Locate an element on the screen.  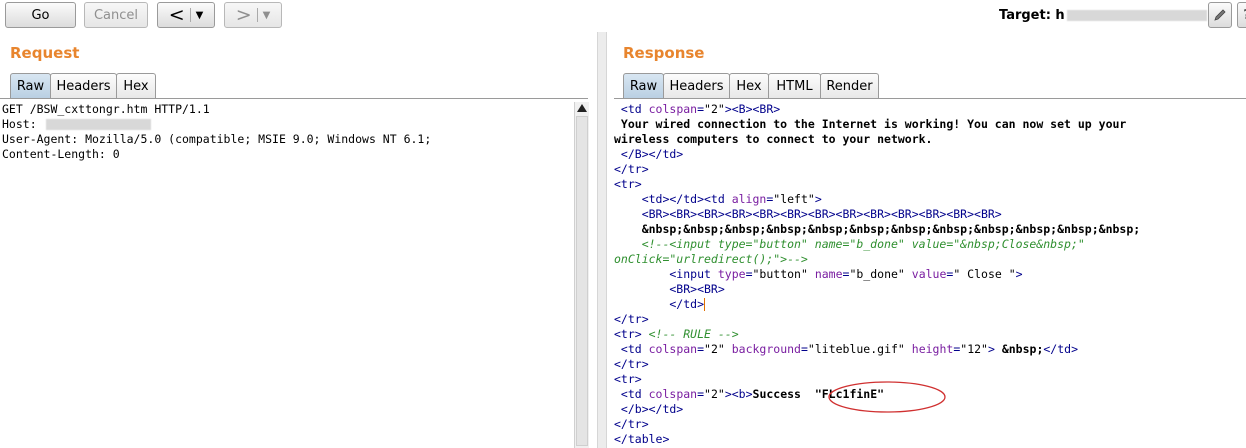
code-token: "left" is located at coordinates (794, 199).